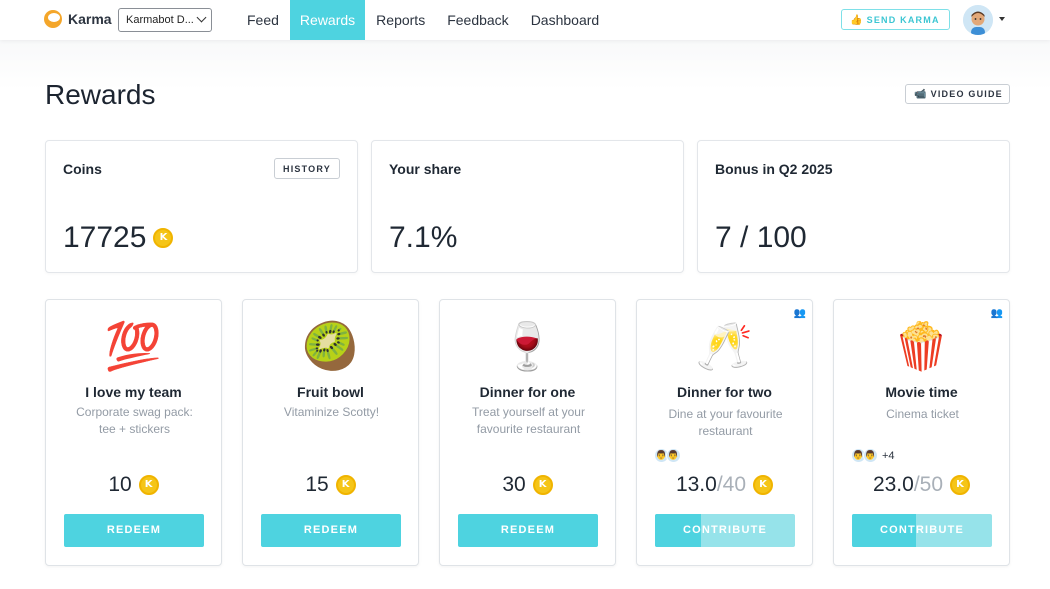 This screenshot has width=1050, height=589. What do you see at coordinates (133, 346) in the screenshot?
I see `hundred-points-icon: 💯` at bounding box center [133, 346].